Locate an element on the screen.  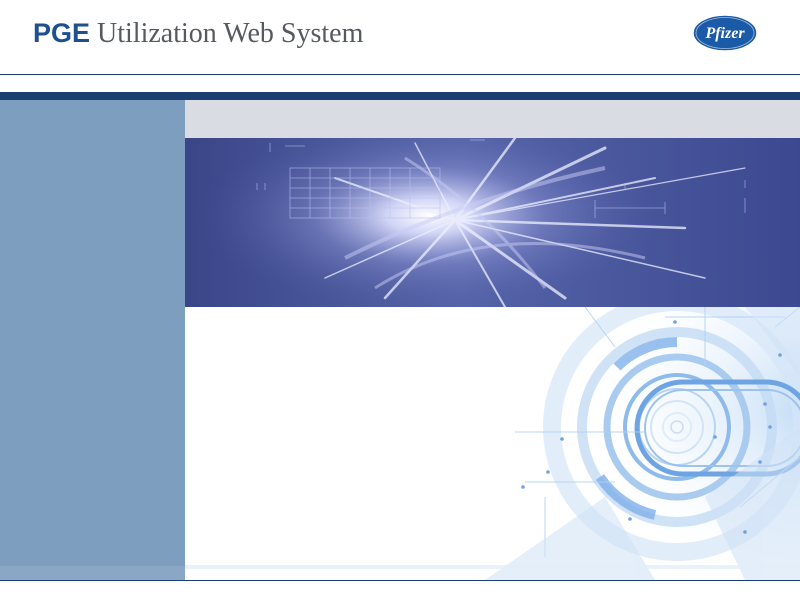
footer-rule is located at coordinates (400, 580).